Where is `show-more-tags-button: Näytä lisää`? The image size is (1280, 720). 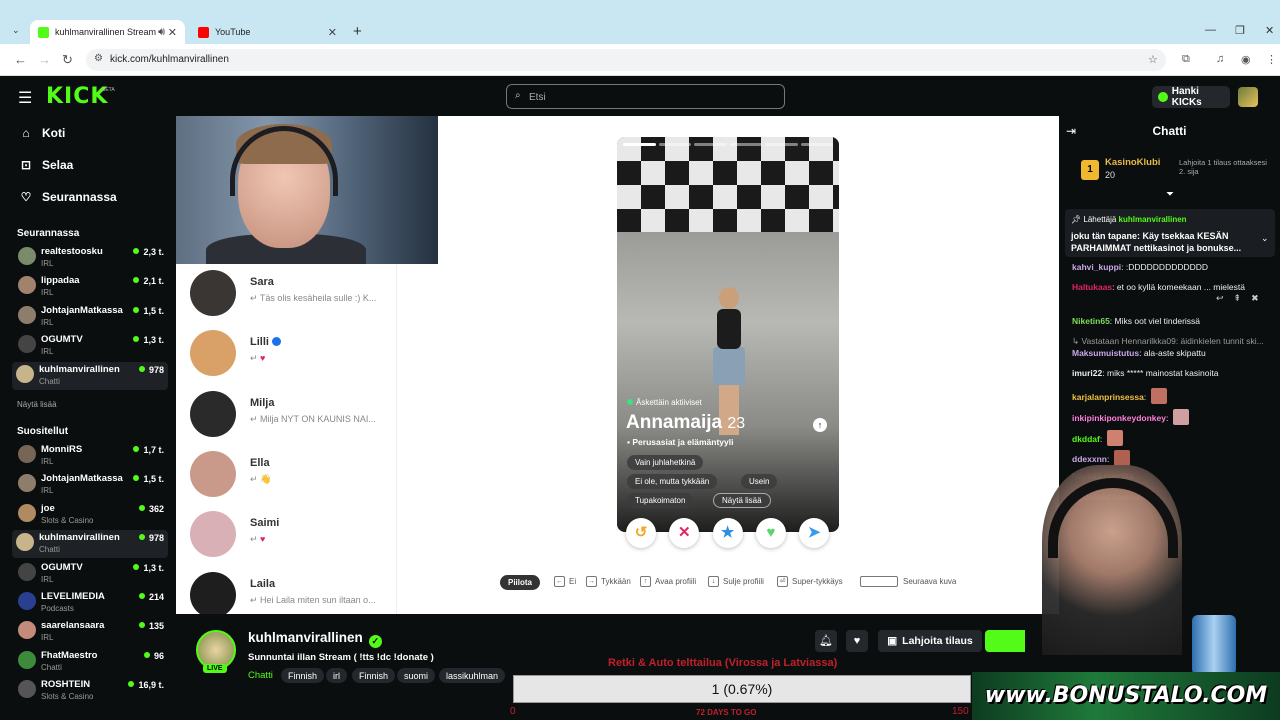
show-more-tags-button: Näytä lisää is located at coordinates (742, 500).